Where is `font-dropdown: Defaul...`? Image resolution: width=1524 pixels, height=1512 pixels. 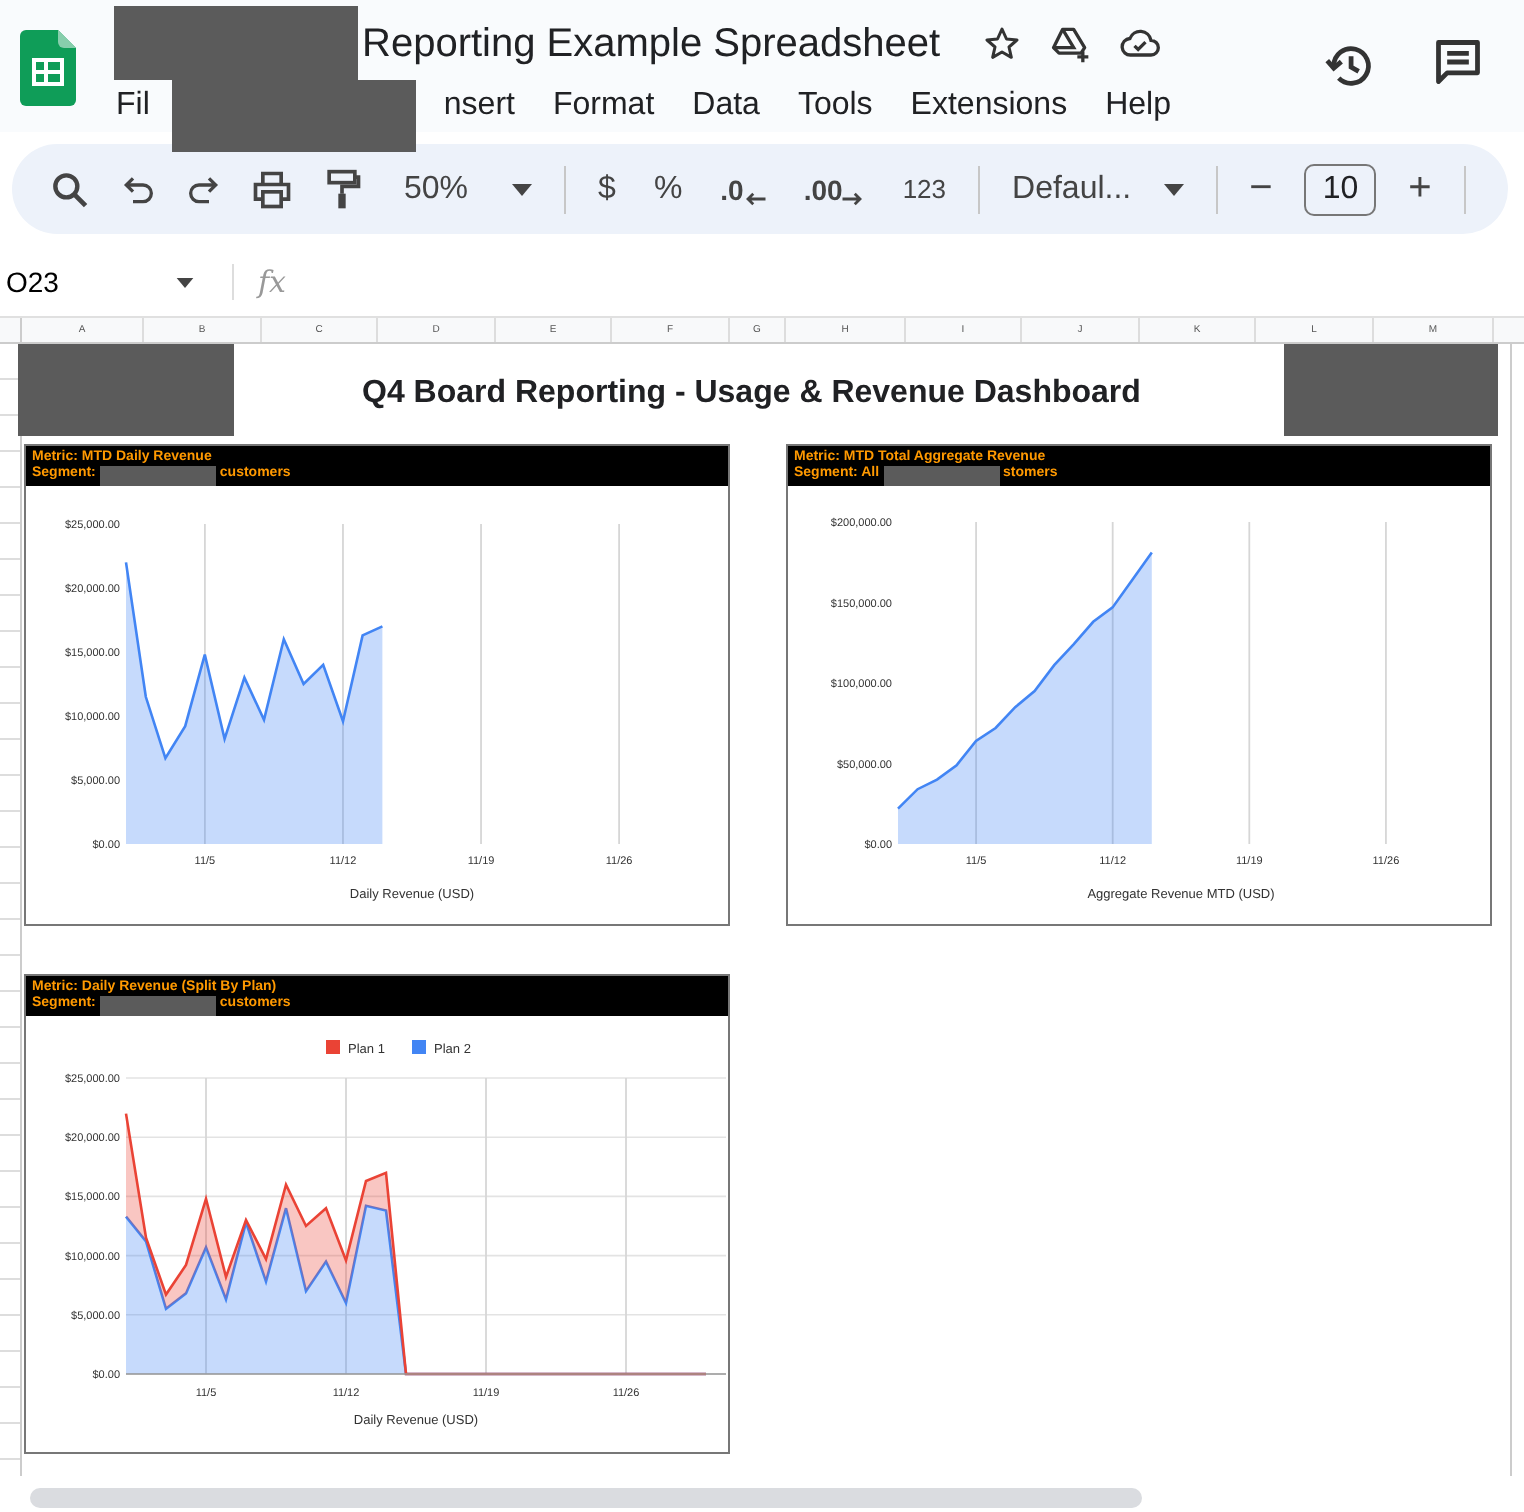
font-dropdown: Defaul... is located at coordinates (1098, 189).